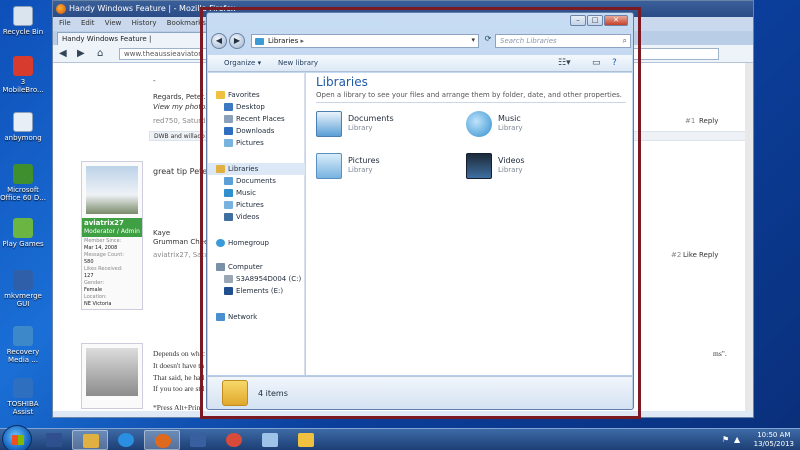  Describe the element at coordinates (23, 280) in the screenshot. I see `mkvmerge-glyph` at that location.